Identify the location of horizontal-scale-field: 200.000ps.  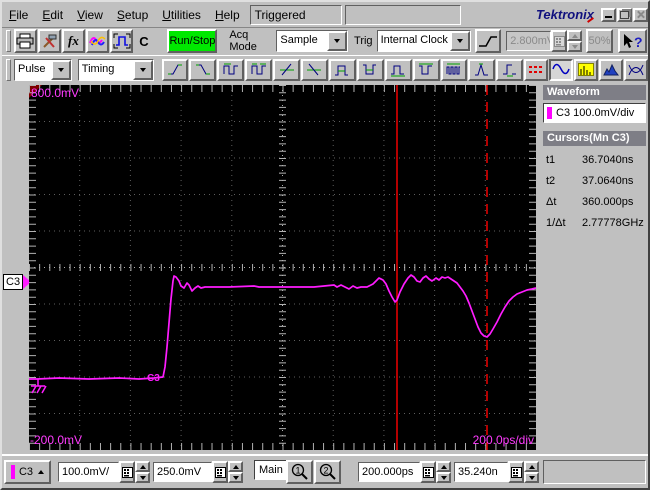
(404, 472).